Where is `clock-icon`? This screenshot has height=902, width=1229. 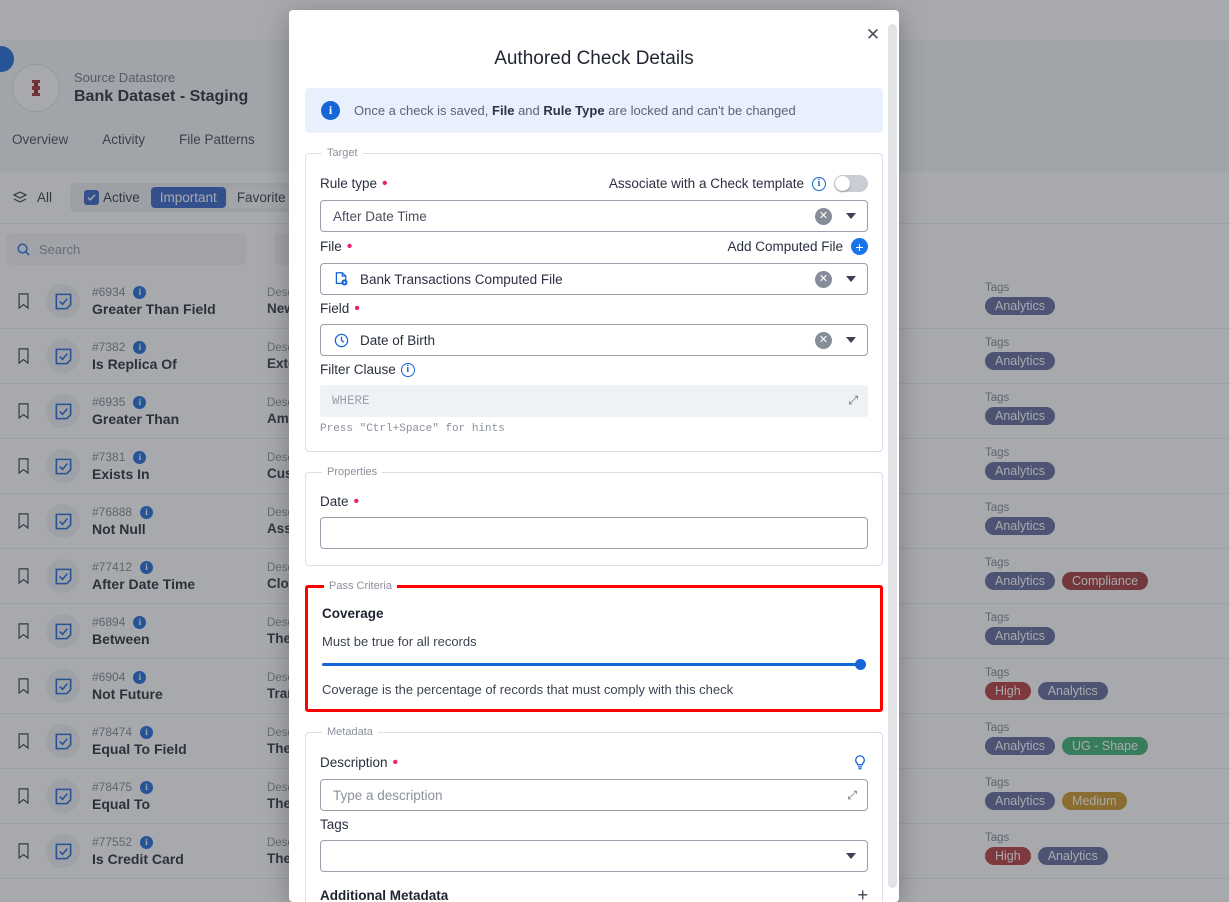 clock-icon is located at coordinates (341, 340).